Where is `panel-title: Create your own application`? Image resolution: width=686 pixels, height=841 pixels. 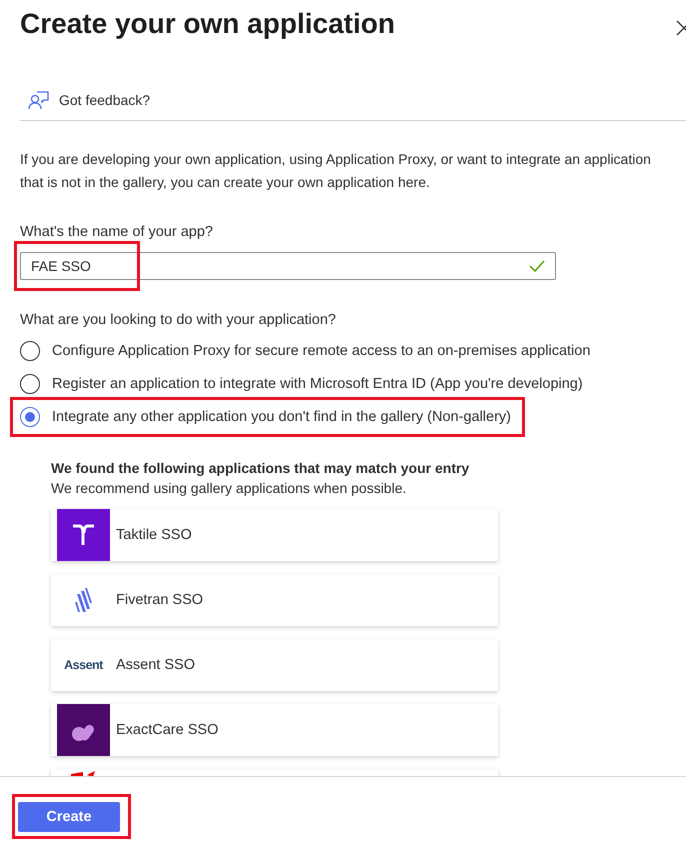 panel-title: Create your own application is located at coordinates (207, 24).